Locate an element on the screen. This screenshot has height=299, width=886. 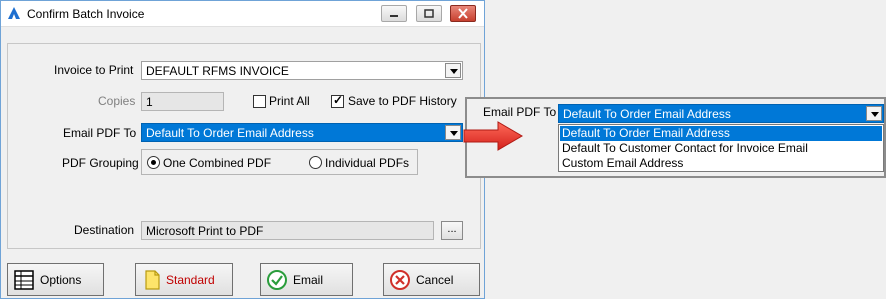
cancel-button: Cancel is located at coordinates (431, 279).